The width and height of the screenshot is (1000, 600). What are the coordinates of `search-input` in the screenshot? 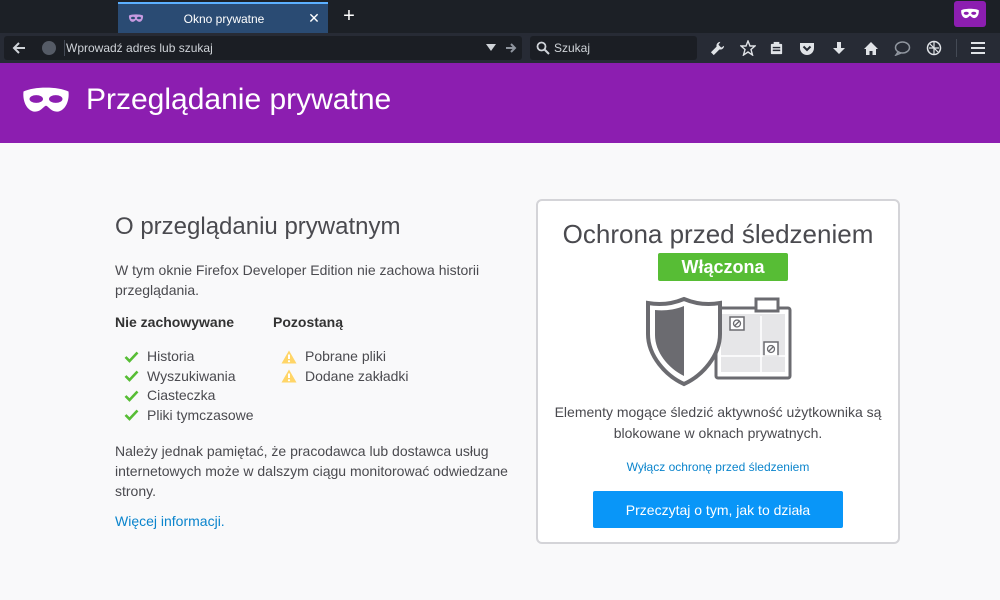 It's located at (623, 48).